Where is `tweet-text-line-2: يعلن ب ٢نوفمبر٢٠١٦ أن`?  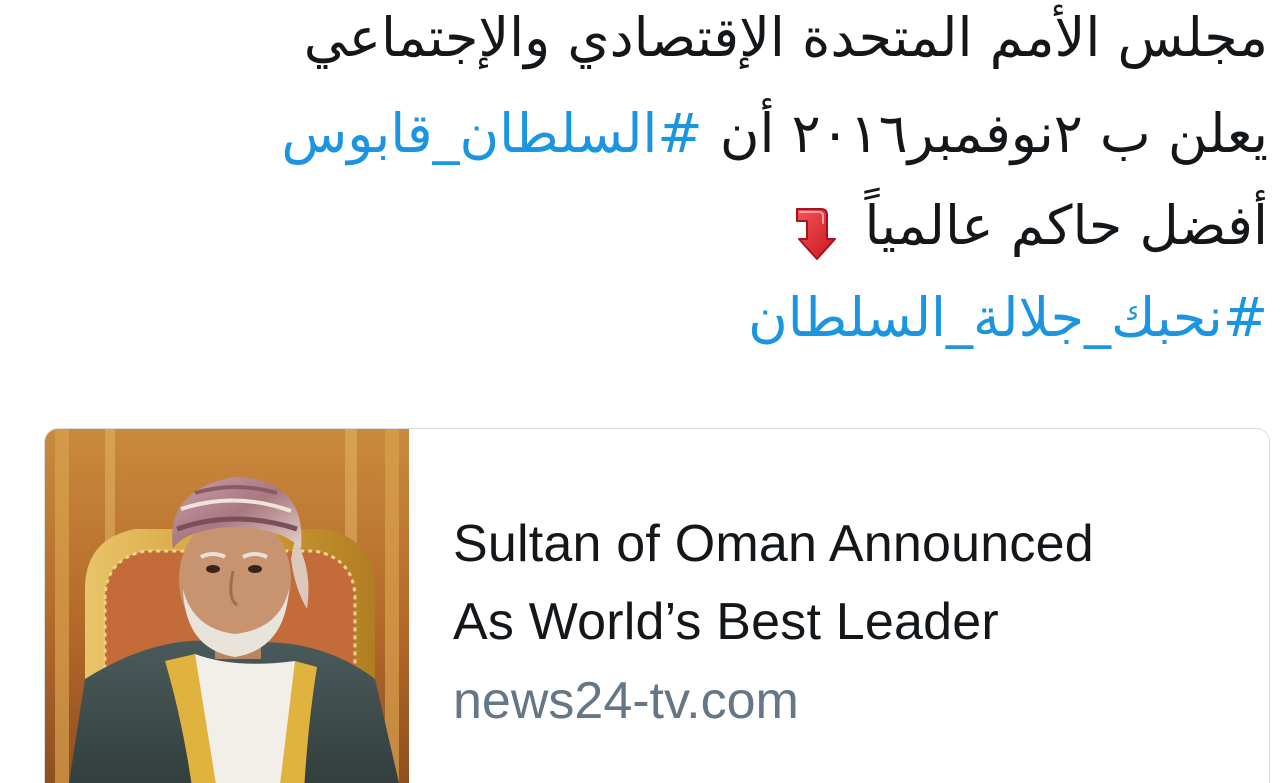
tweet-text-line-2: يعلن ب ٢نوفمبر٢٠١٦ أن is located at coordinates (993, 133).